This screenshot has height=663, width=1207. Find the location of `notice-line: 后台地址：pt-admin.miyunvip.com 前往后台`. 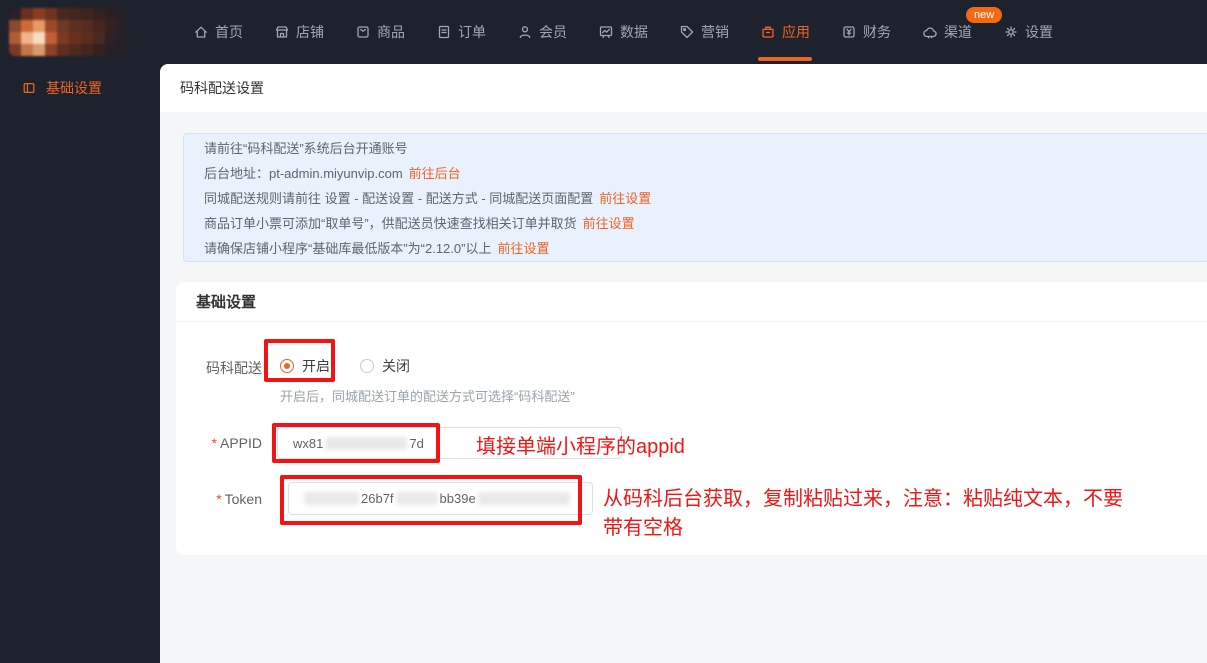

notice-line: 后台地址：pt-admin.miyunvip.com 前往后台 is located at coordinates (696, 173).